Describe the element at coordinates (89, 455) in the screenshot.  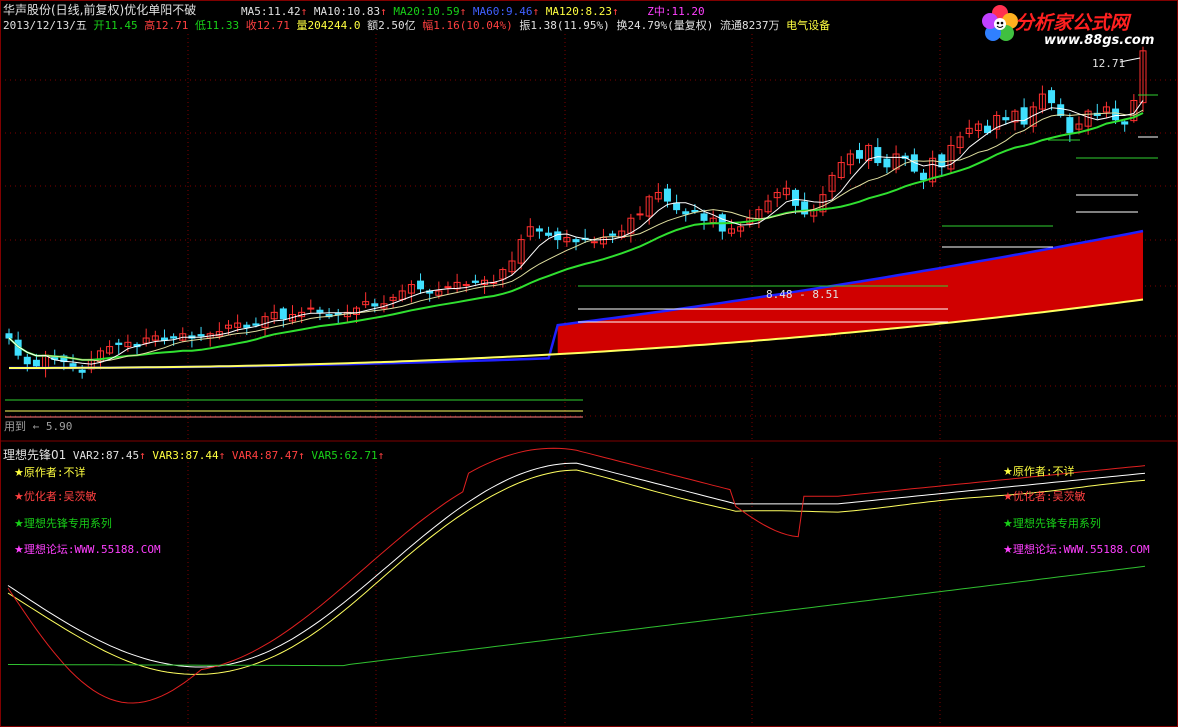
I see `var2-label: VAR2:` at that location.